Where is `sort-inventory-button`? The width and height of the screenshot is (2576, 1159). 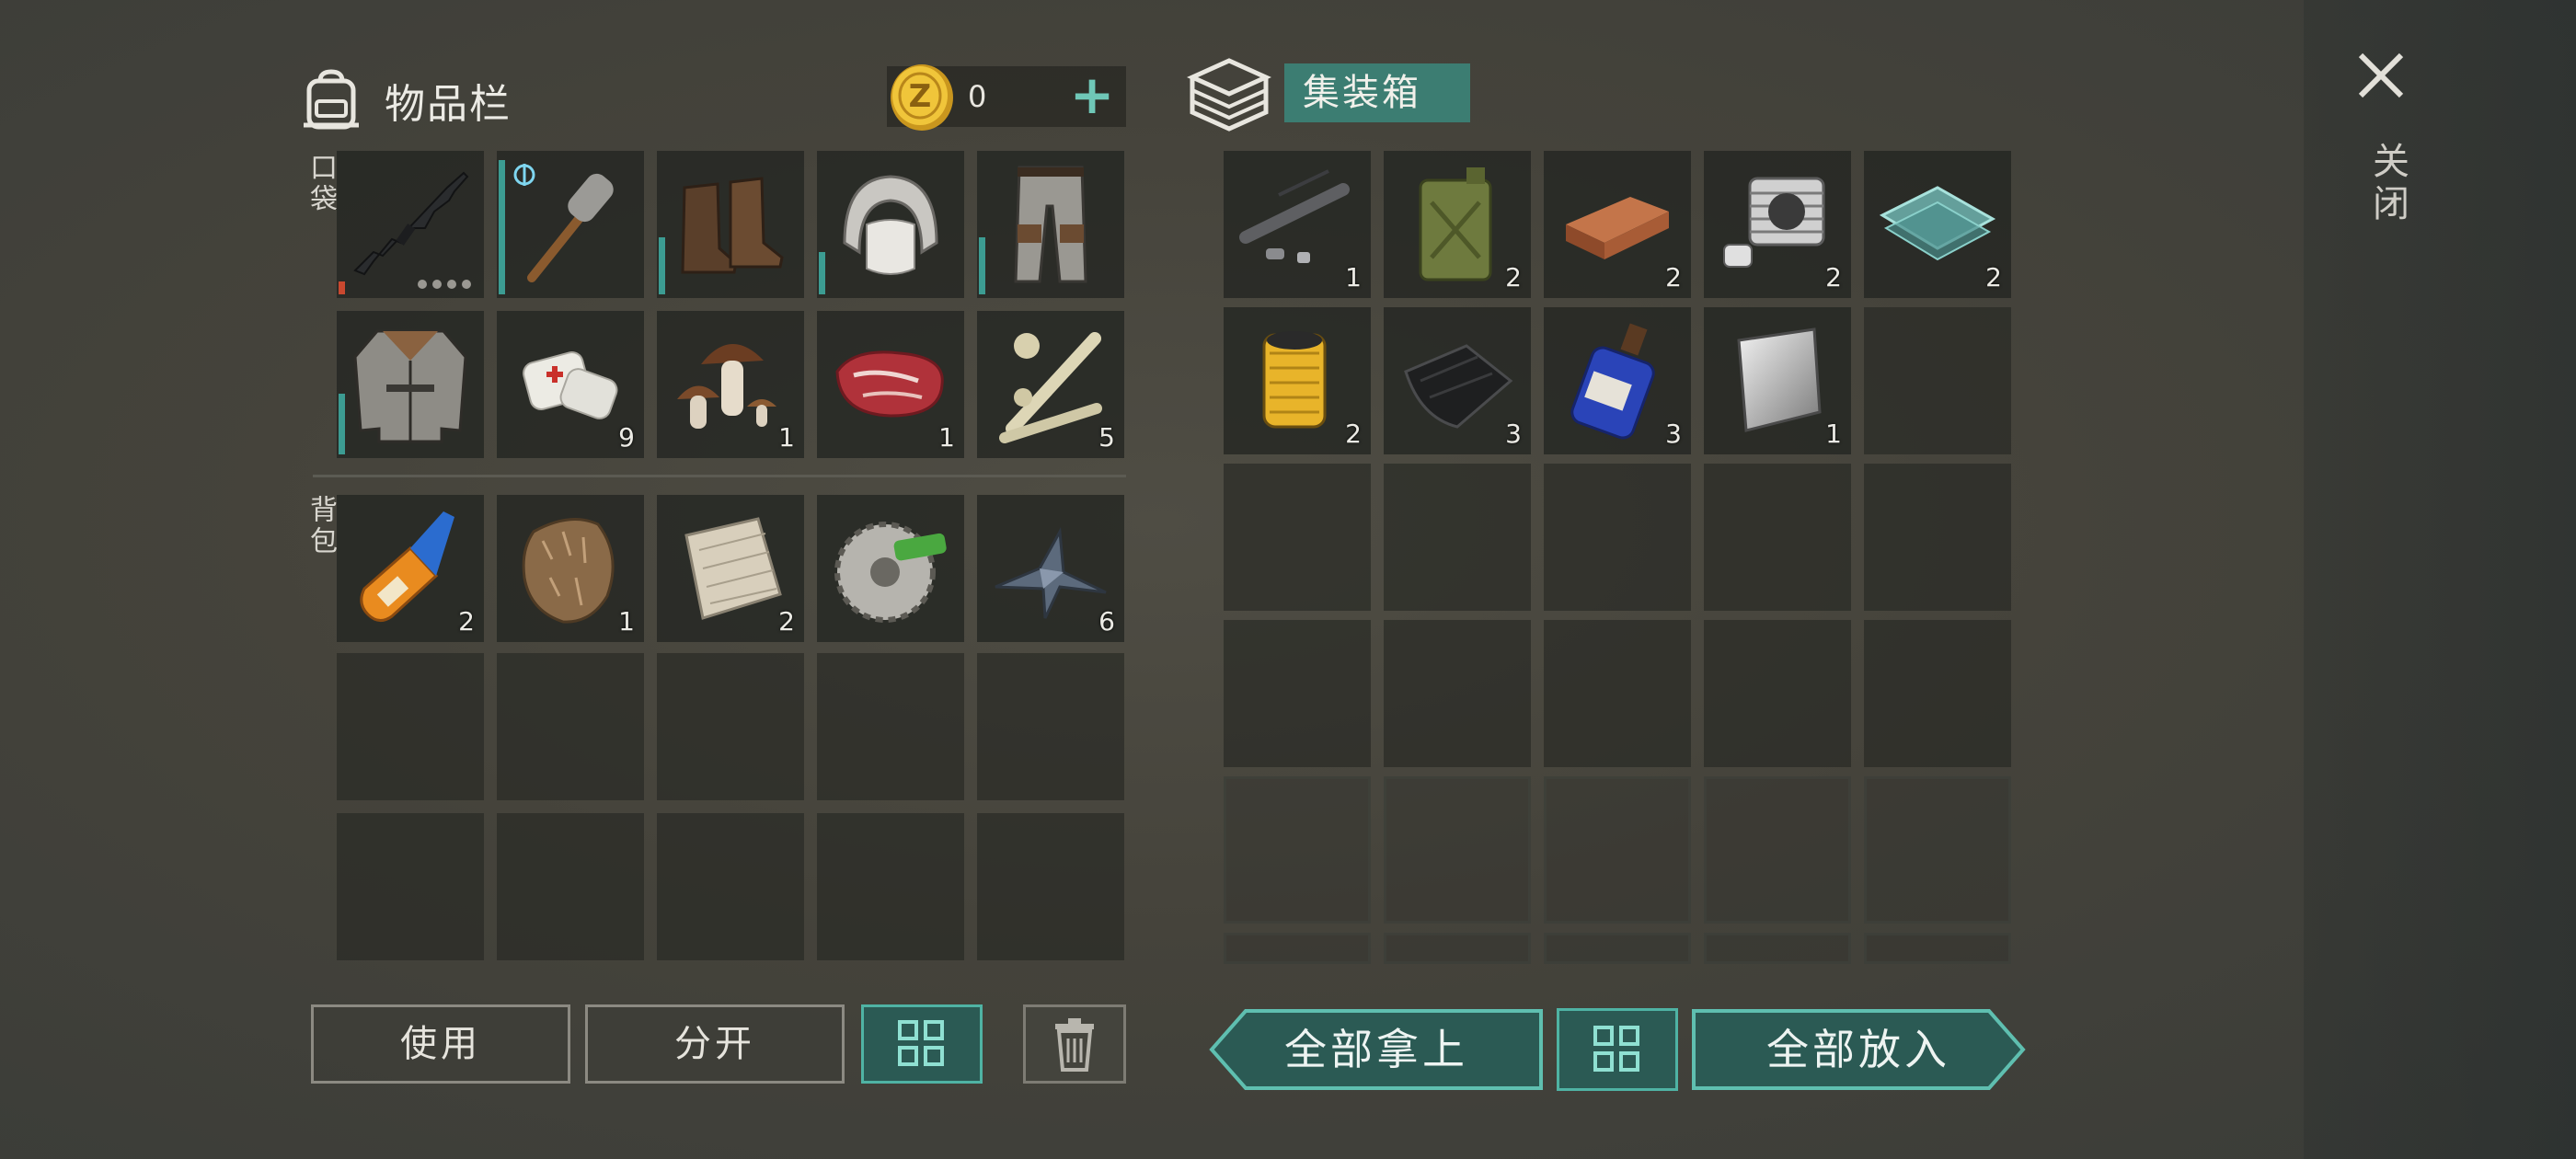 sort-inventory-button is located at coordinates (922, 1044).